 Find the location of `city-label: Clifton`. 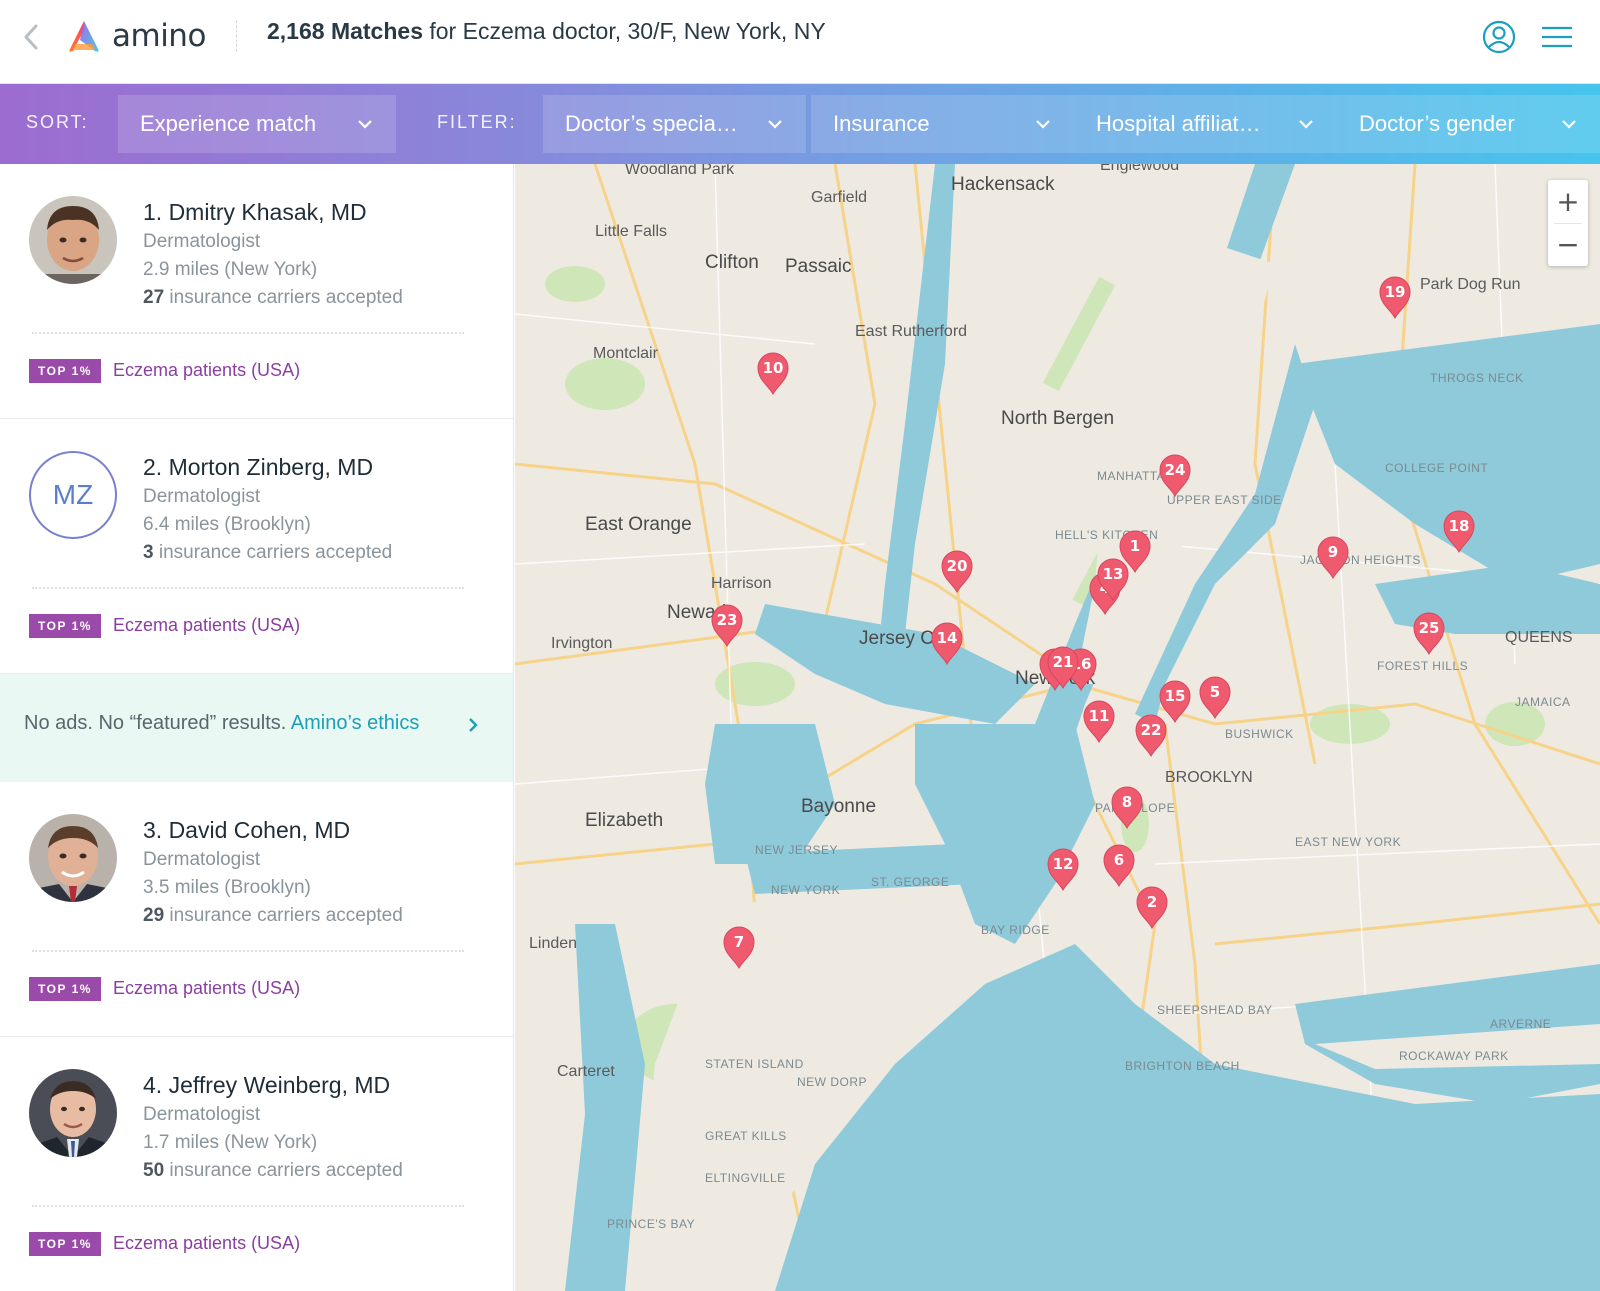

city-label: Clifton is located at coordinates (732, 262).